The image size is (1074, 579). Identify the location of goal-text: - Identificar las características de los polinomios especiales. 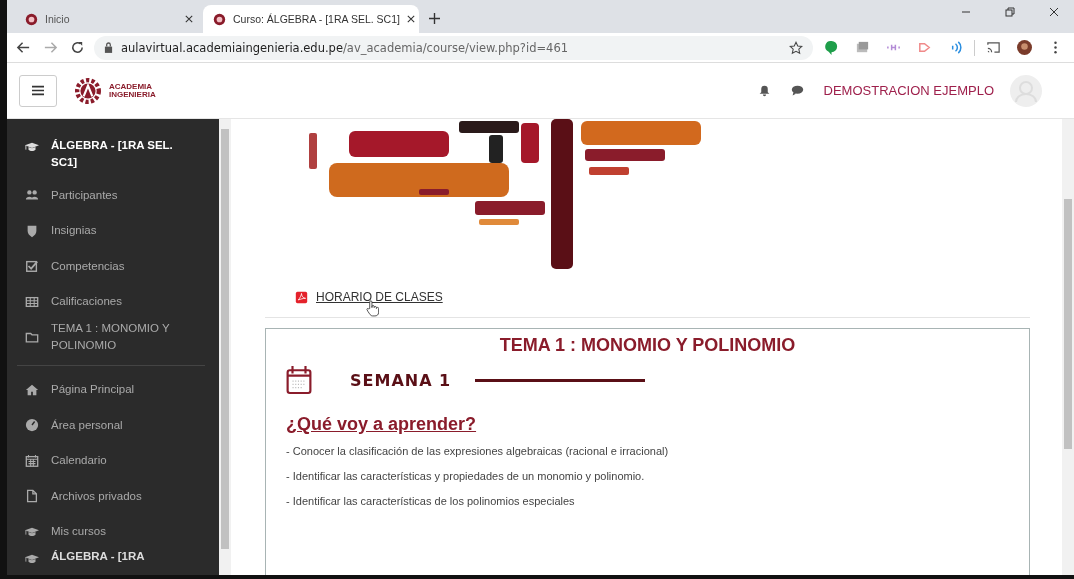
(431, 501).